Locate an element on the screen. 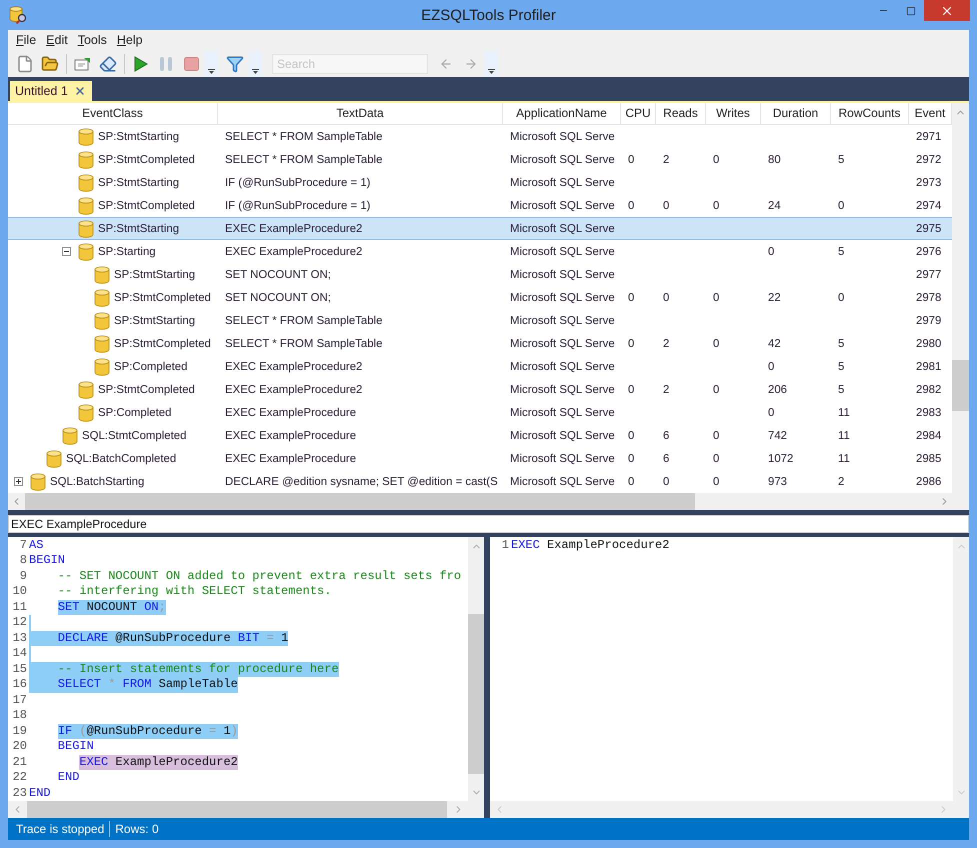  line-number: 18 is located at coordinates (20, 716).